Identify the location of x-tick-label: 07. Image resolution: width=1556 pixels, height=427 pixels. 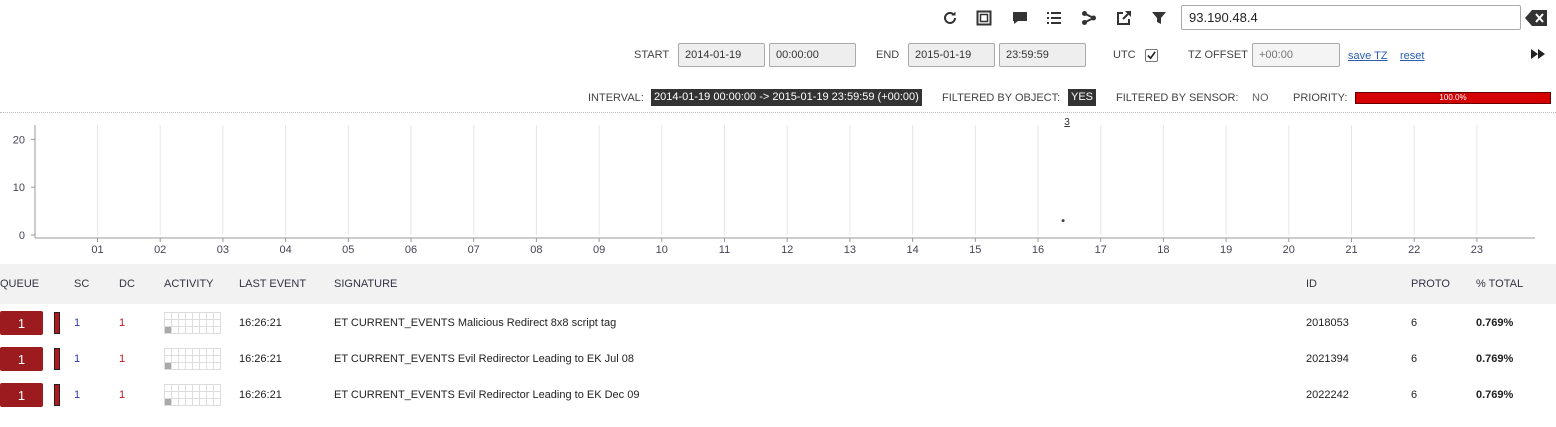
(474, 250).